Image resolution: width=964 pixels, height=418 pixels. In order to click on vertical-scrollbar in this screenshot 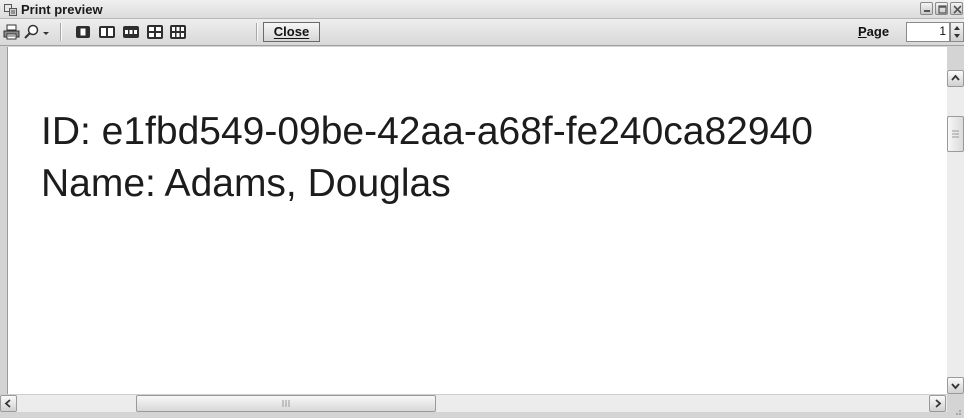, I will do `click(955, 232)`.